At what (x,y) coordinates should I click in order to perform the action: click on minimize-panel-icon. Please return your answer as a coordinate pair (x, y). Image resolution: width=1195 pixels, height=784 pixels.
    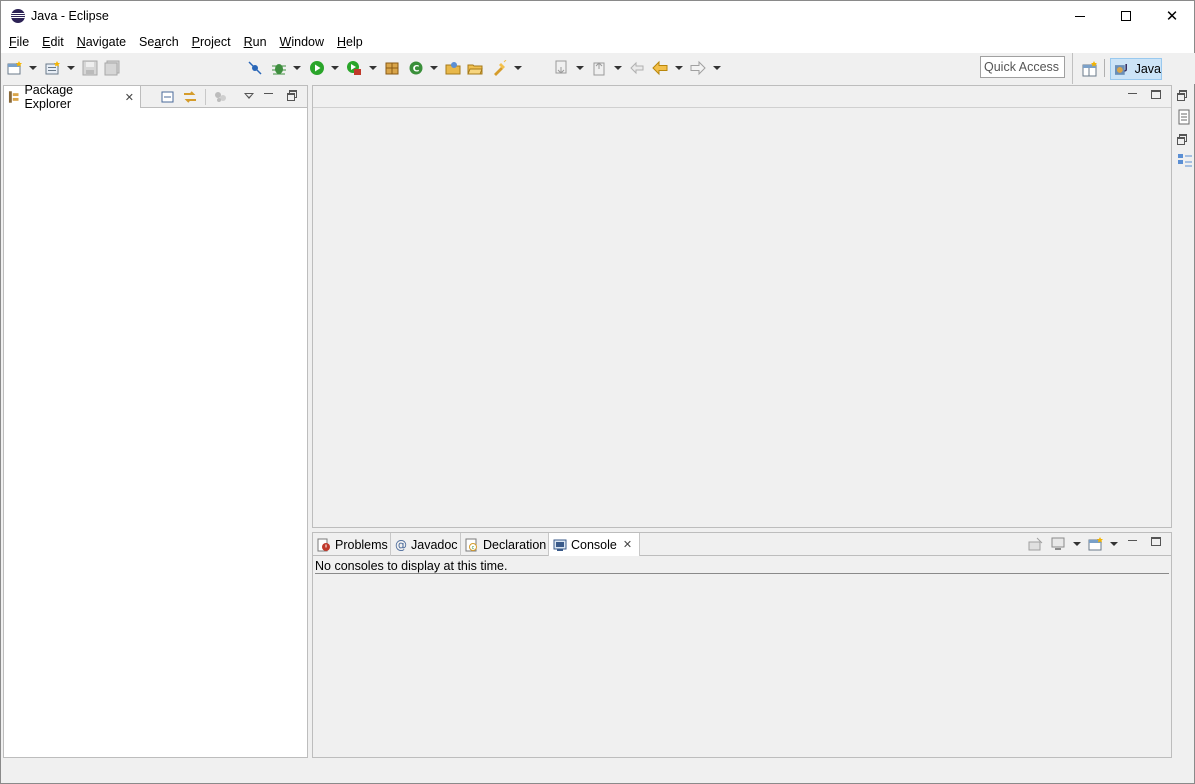
    Looking at the image, I should click on (1132, 540).